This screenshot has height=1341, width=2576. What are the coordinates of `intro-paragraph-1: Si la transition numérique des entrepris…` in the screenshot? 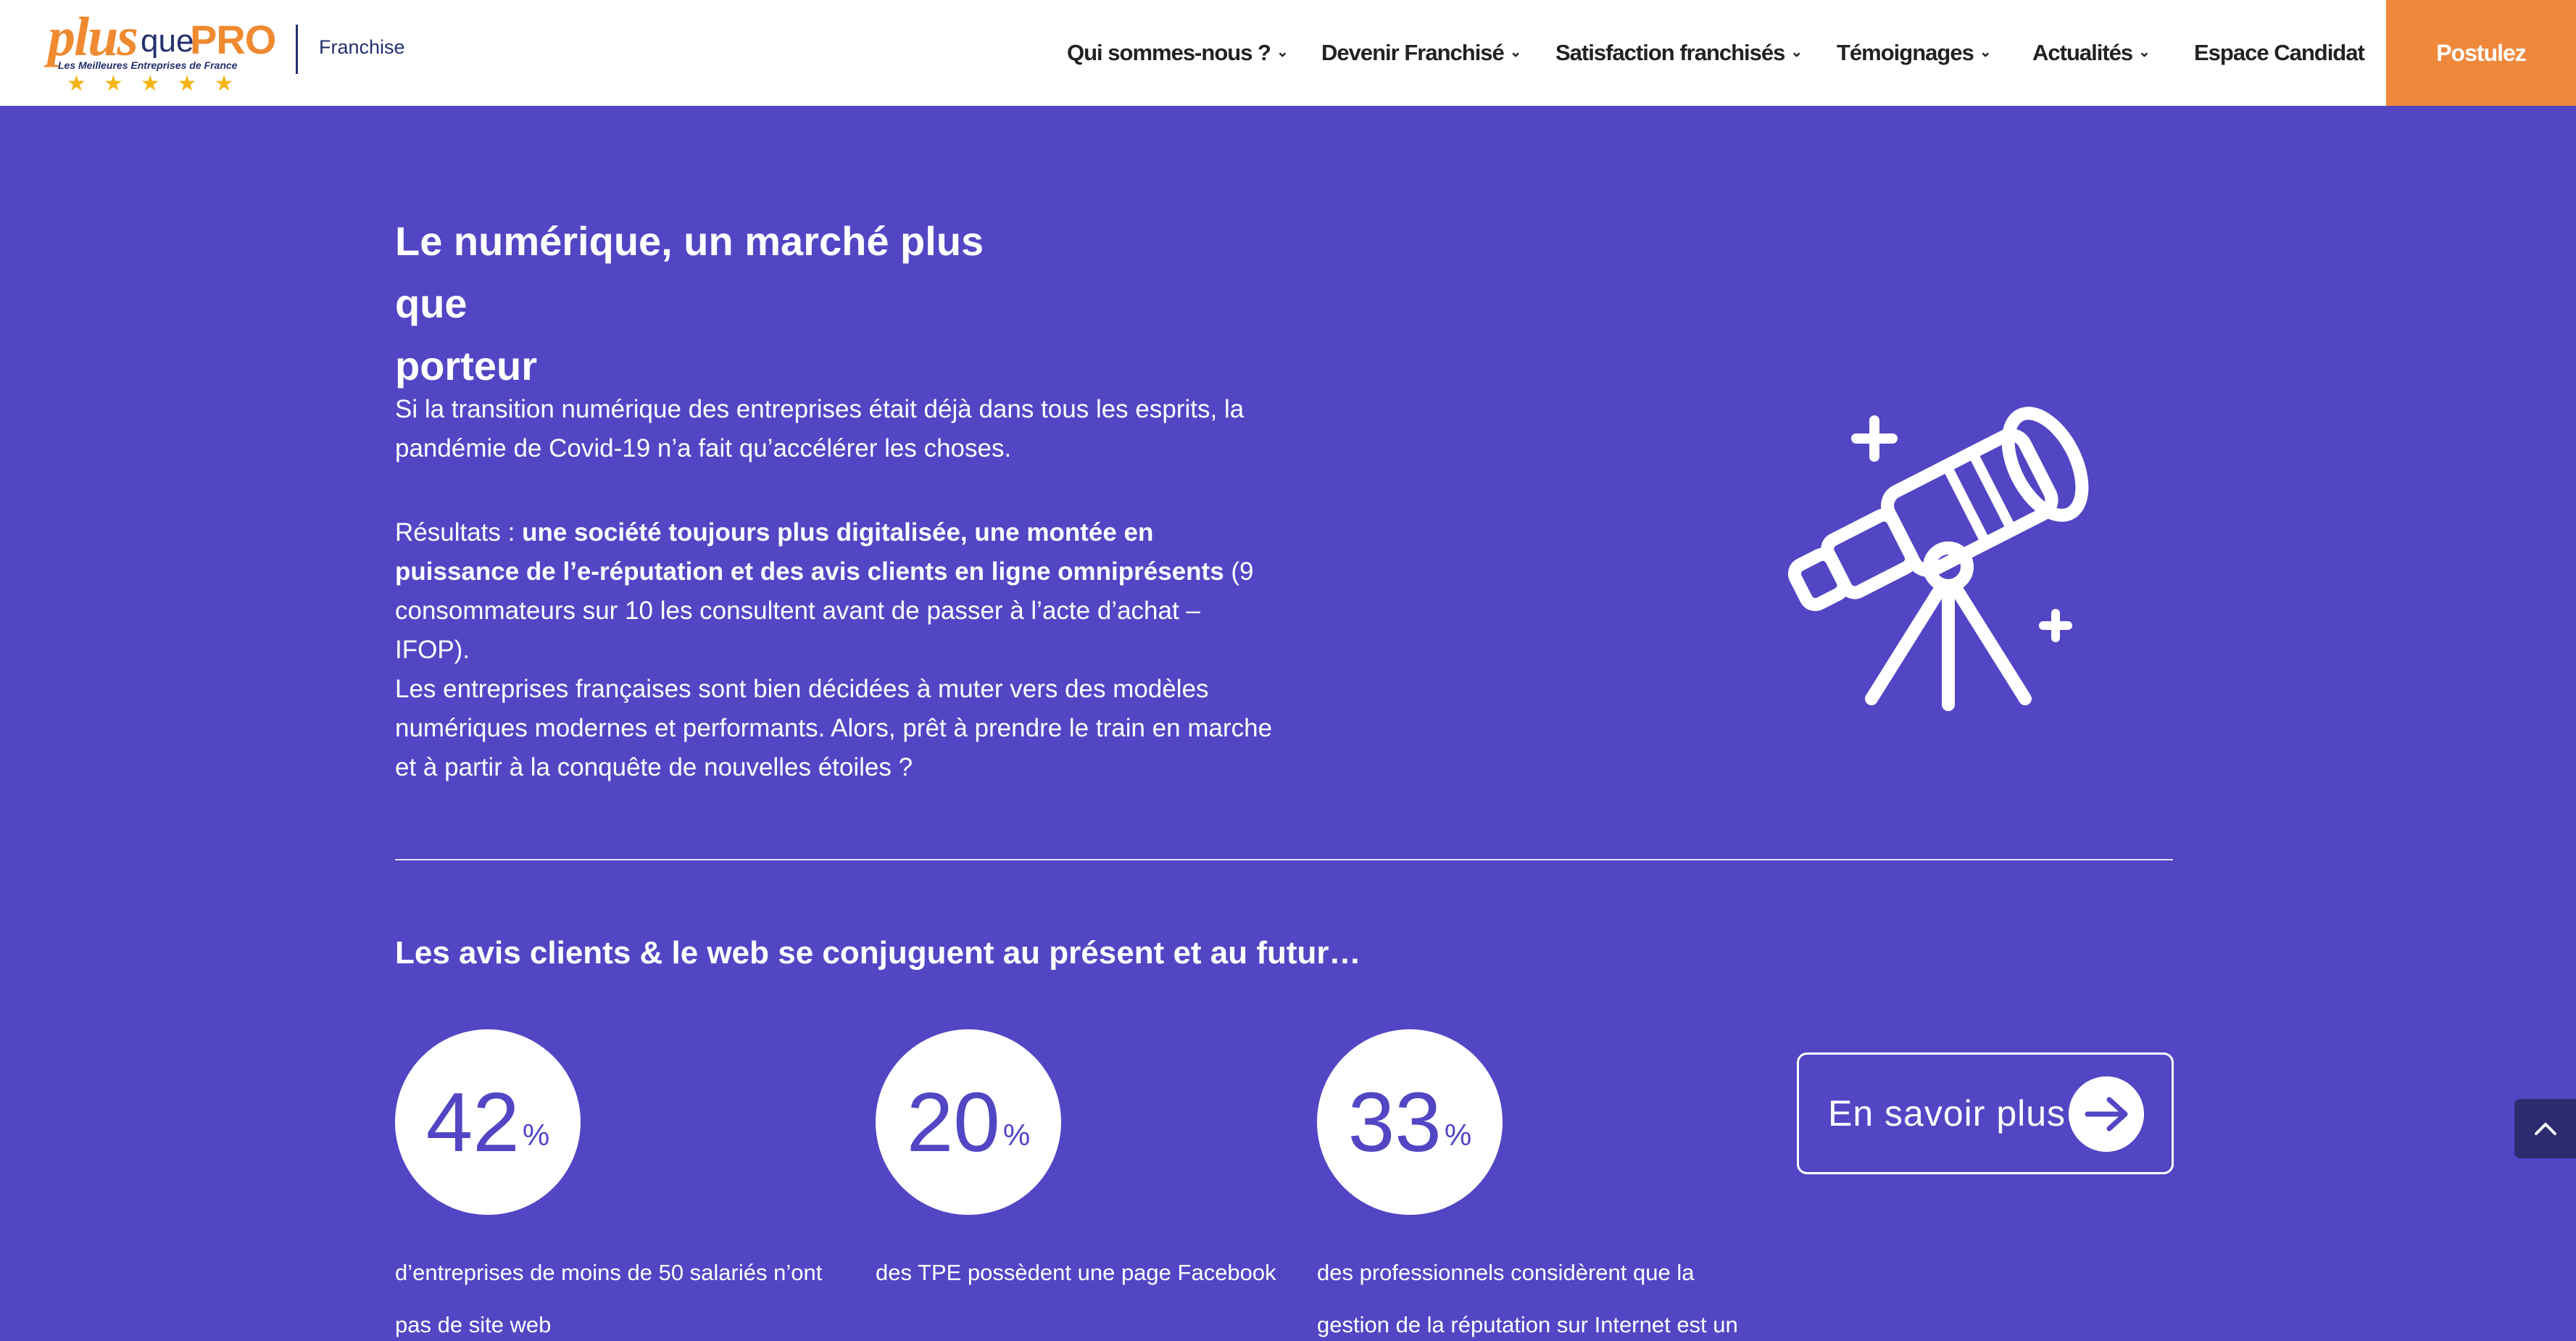 It's located at (820, 429).